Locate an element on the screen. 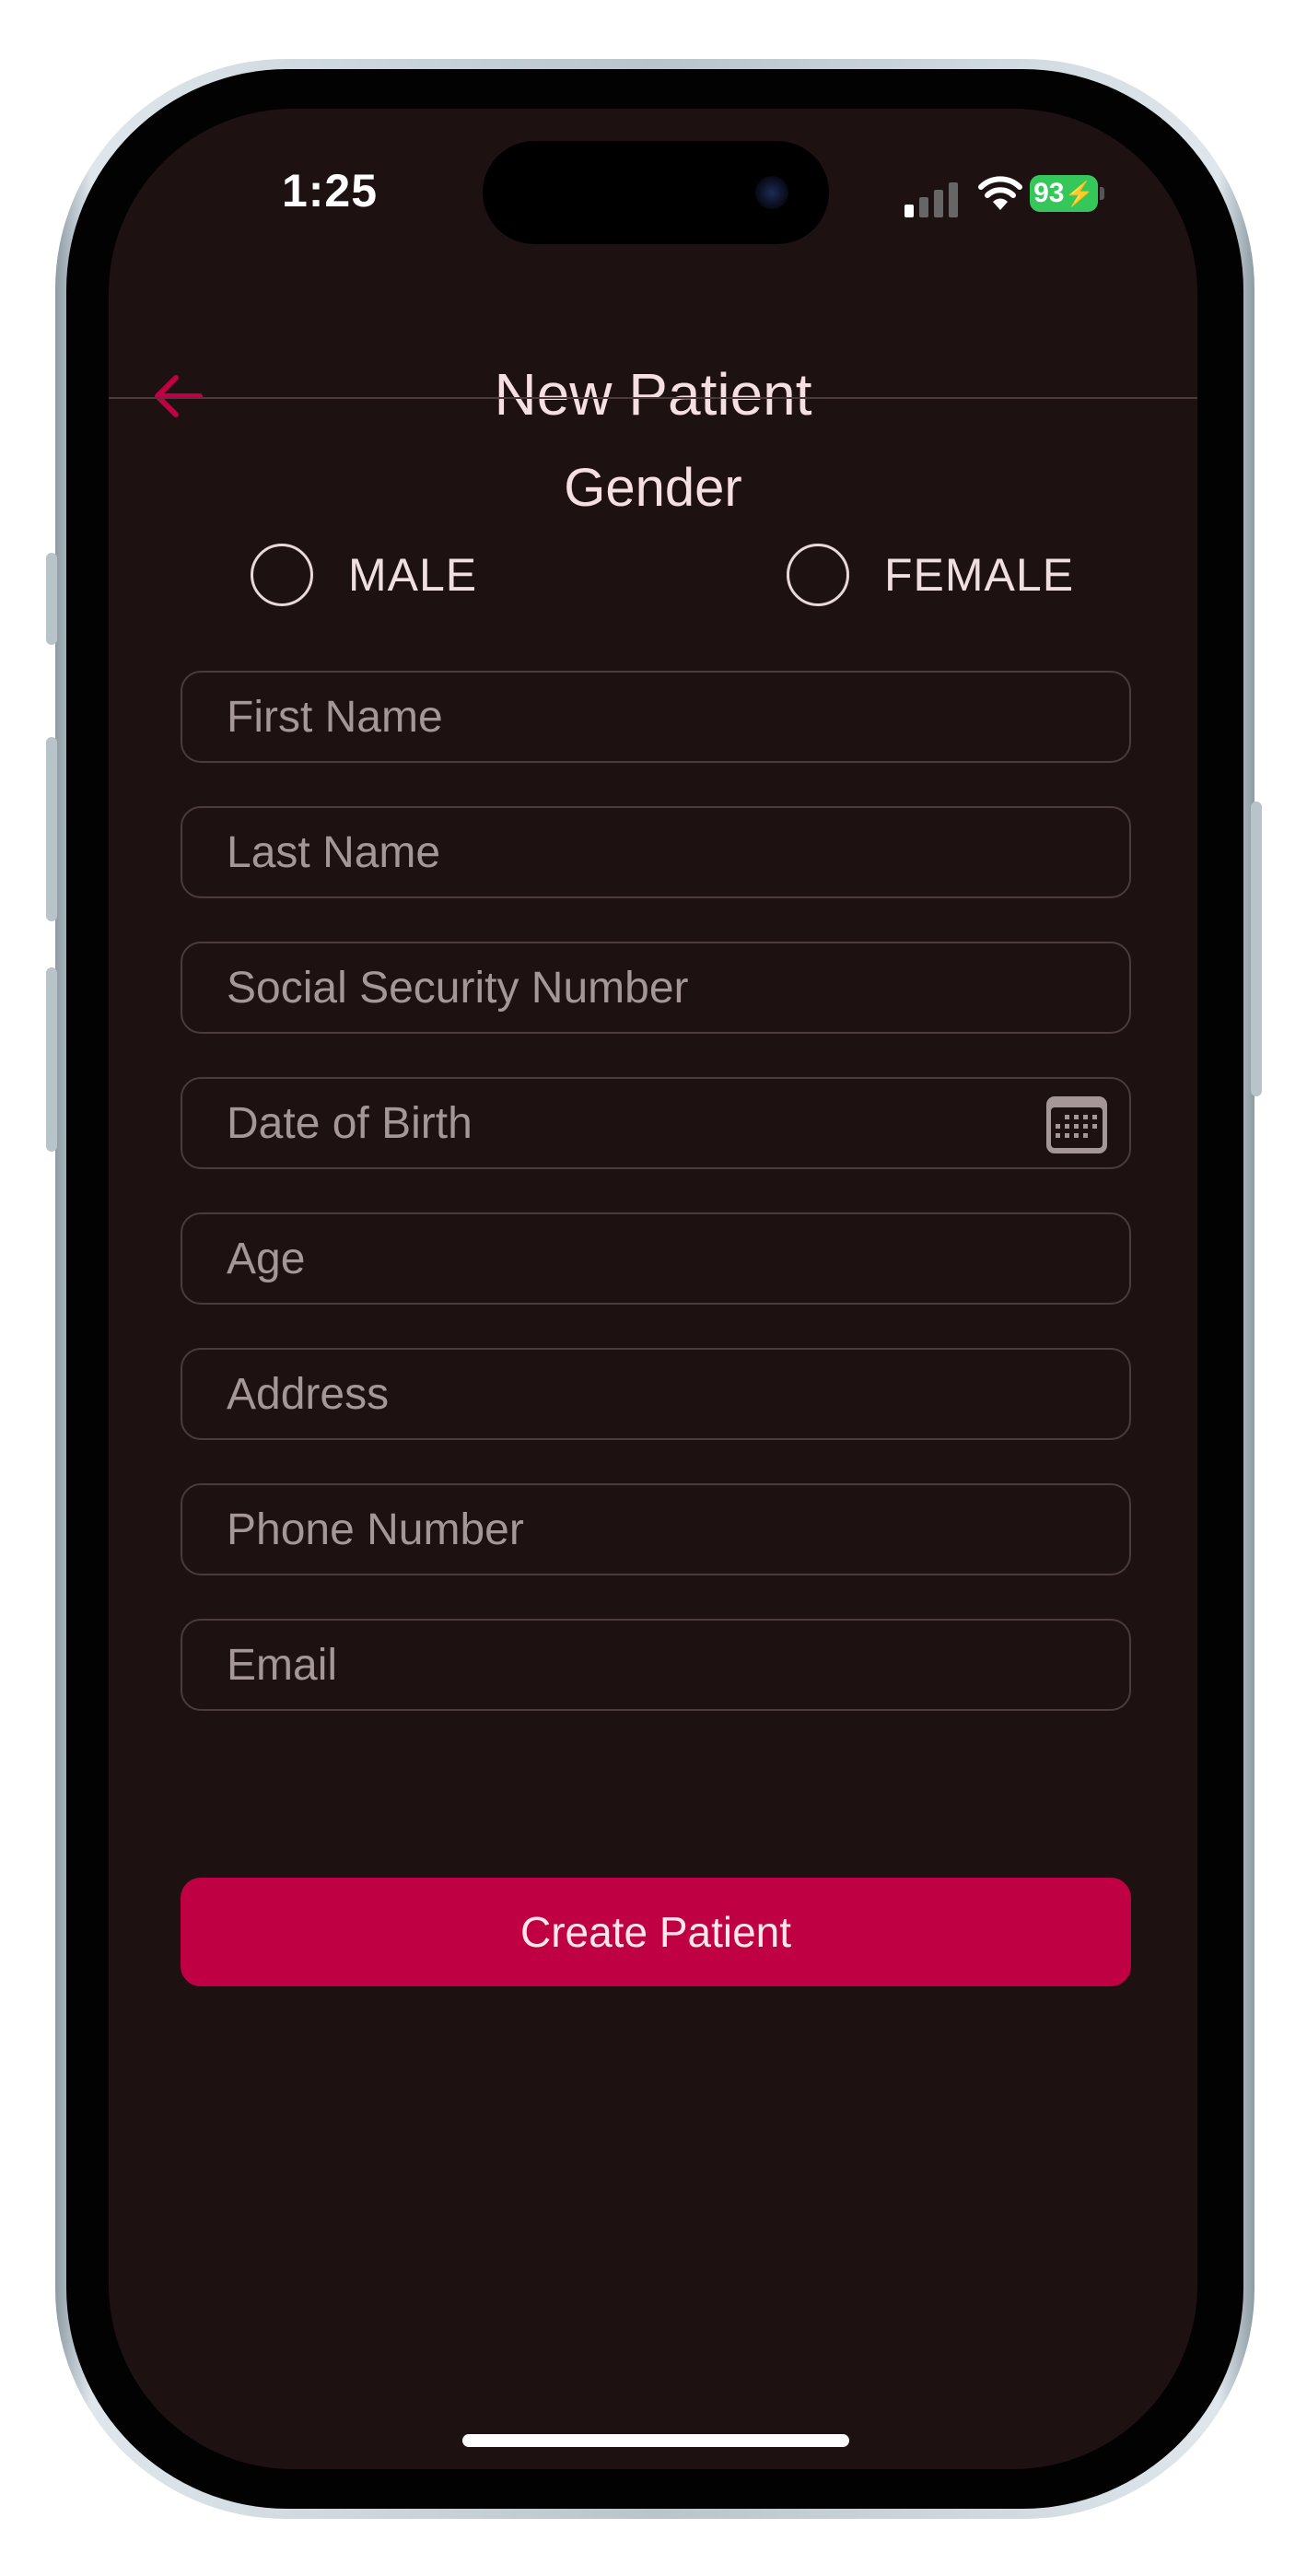  age-input is located at coordinates (656, 1258).